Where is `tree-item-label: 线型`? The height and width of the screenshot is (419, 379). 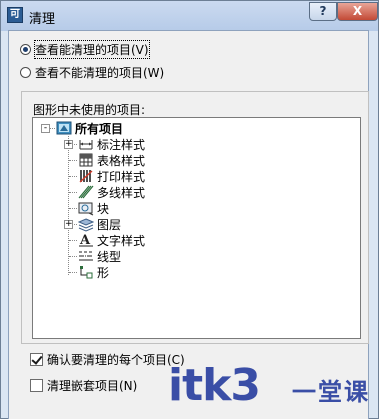 tree-item-label: 线型 is located at coordinates (109, 256).